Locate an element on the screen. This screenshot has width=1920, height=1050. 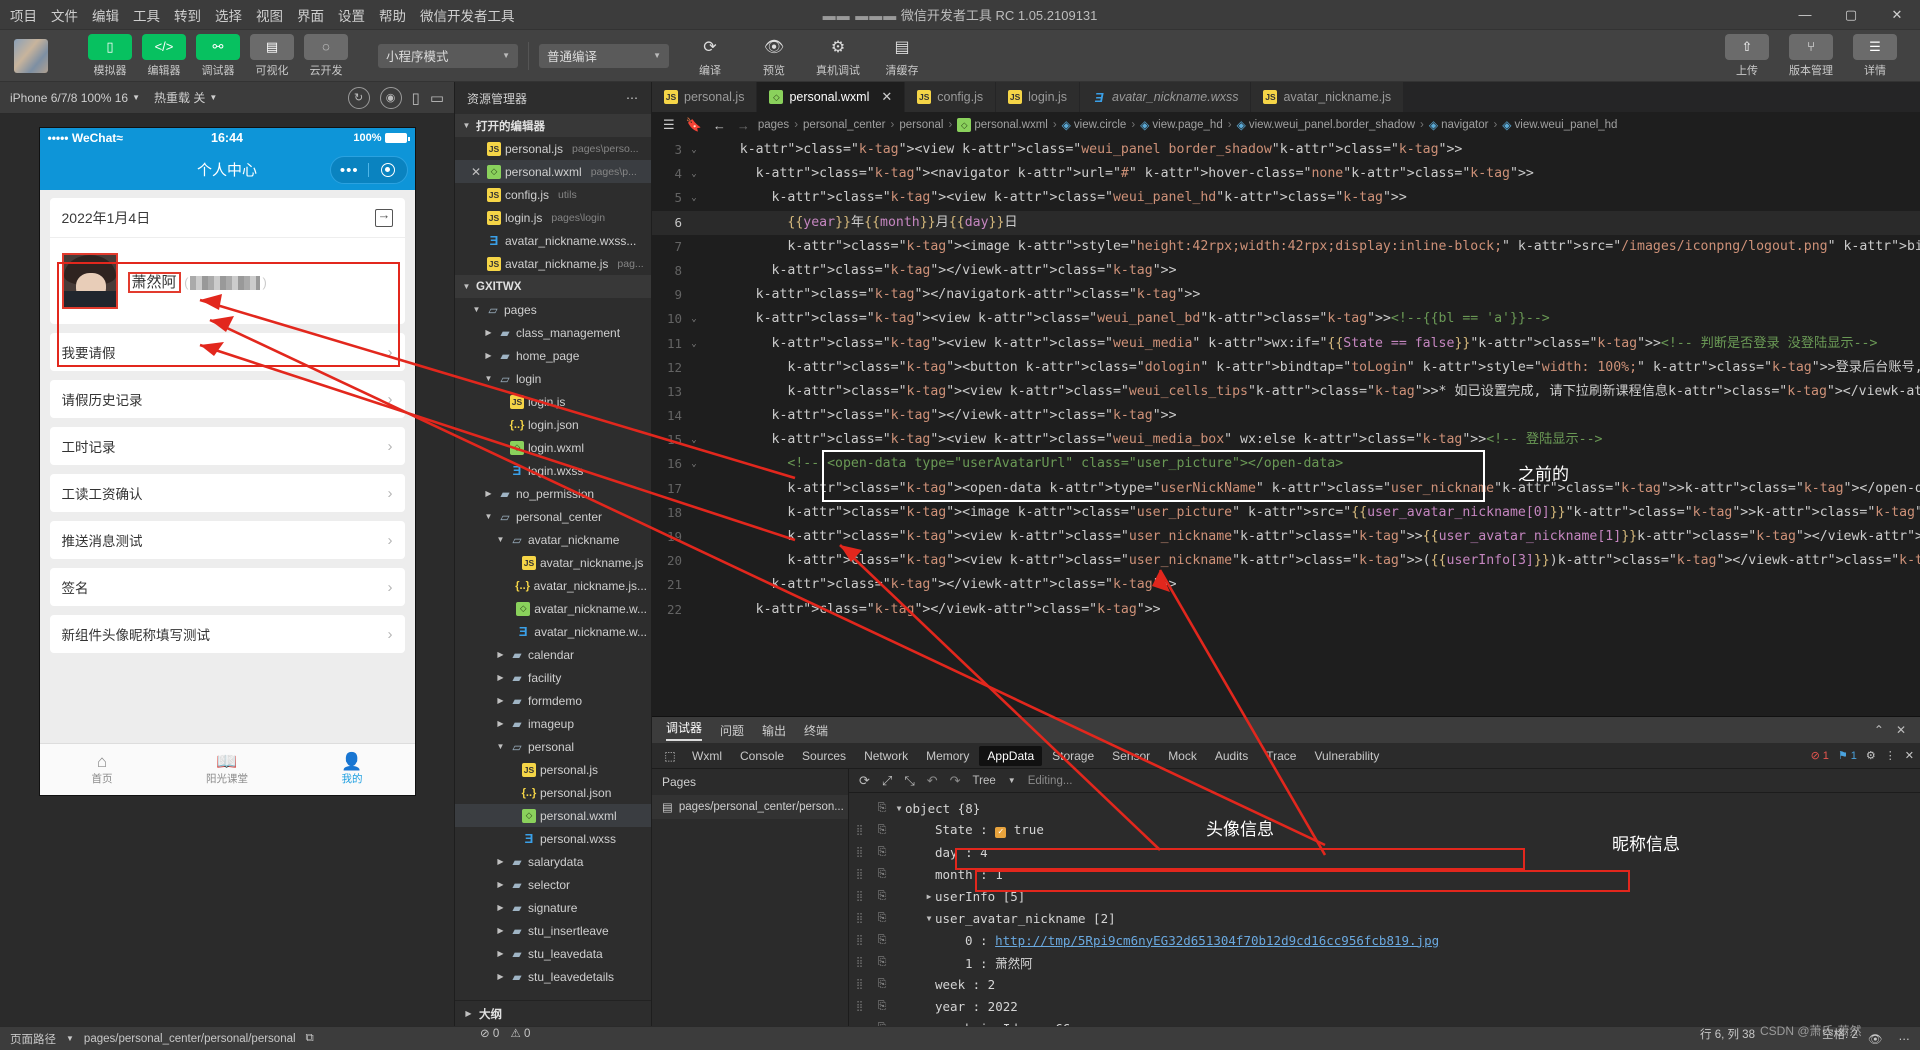
toolbar-button-模拟器: ▯ 模拟器 is located at coordinates (110, 55).